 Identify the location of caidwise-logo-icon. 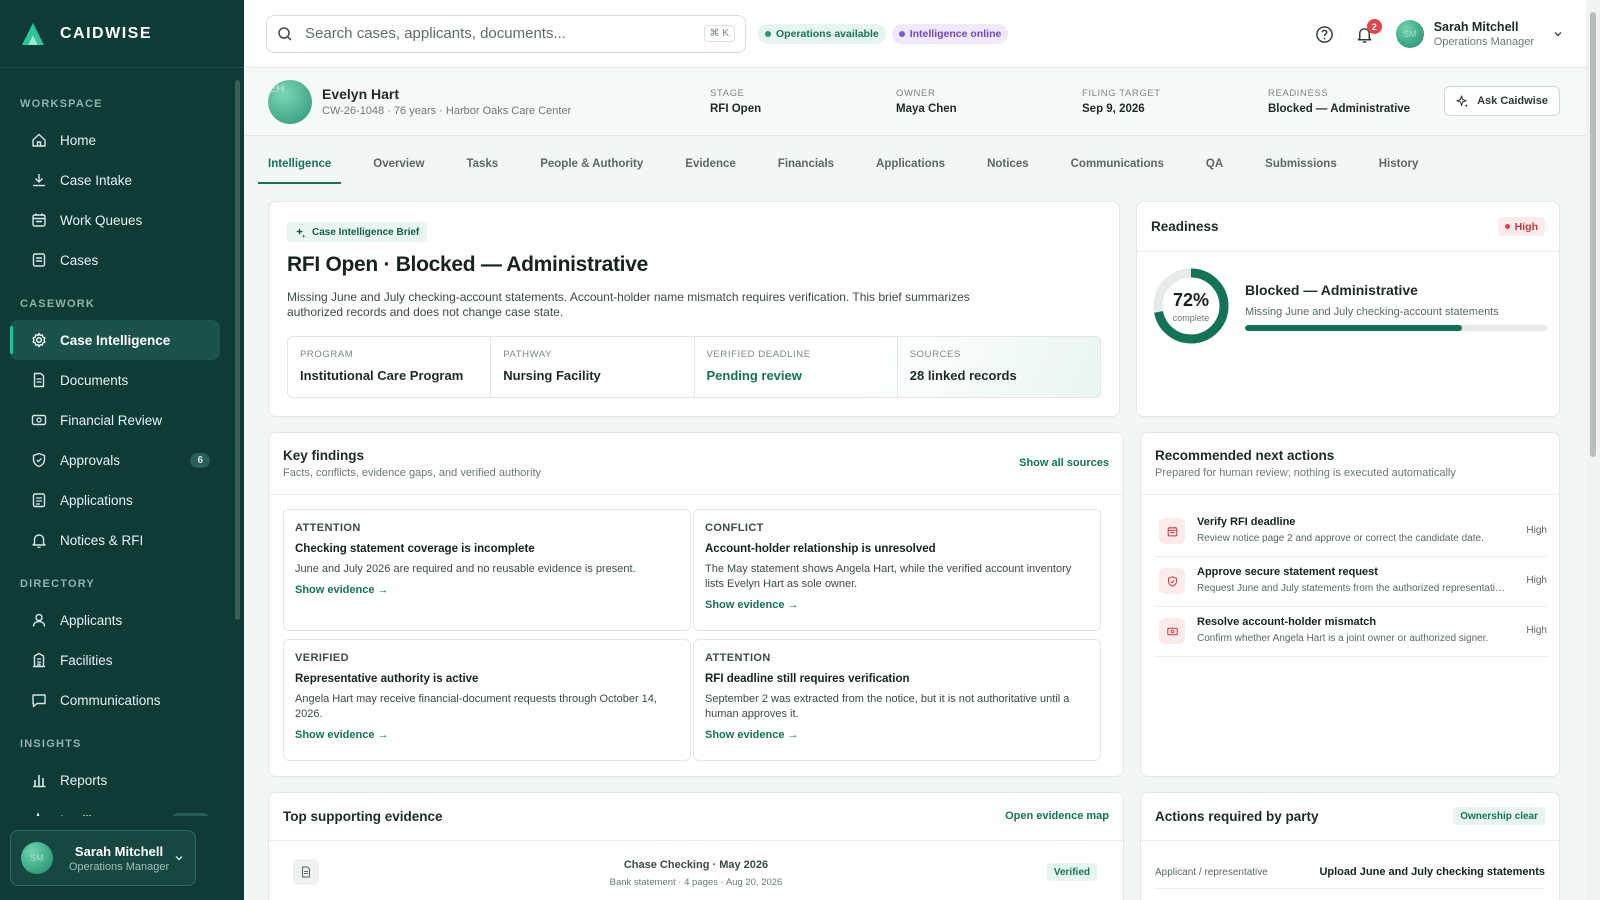
(33, 33).